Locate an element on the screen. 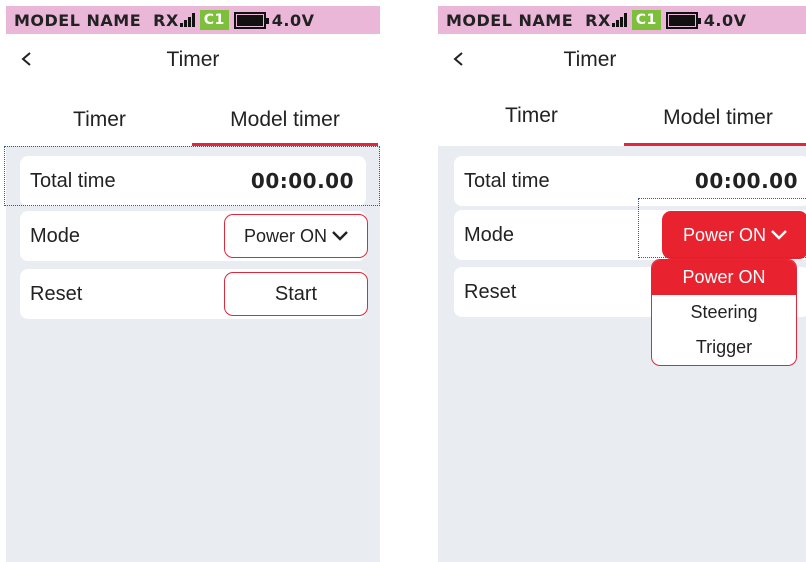 This screenshot has height=562, width=806. dropdown-option-power-on: Power ON is located at coordinates (724, 277).